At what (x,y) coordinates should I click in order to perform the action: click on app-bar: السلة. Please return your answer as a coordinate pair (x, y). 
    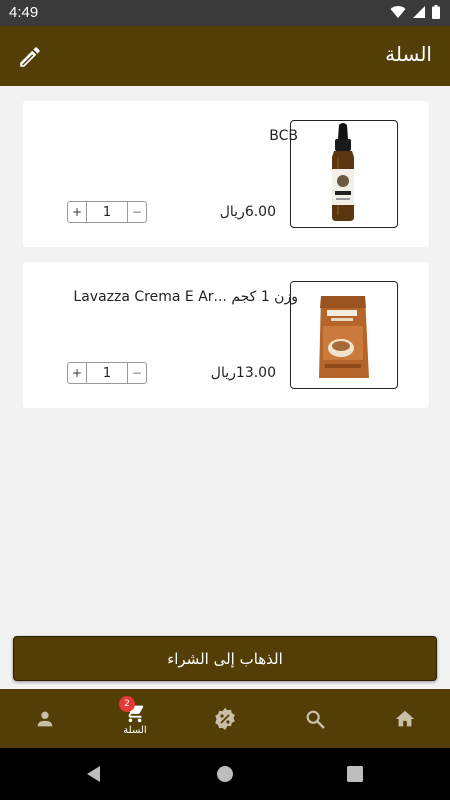
    Looking at the image, I should click on (225, 56).